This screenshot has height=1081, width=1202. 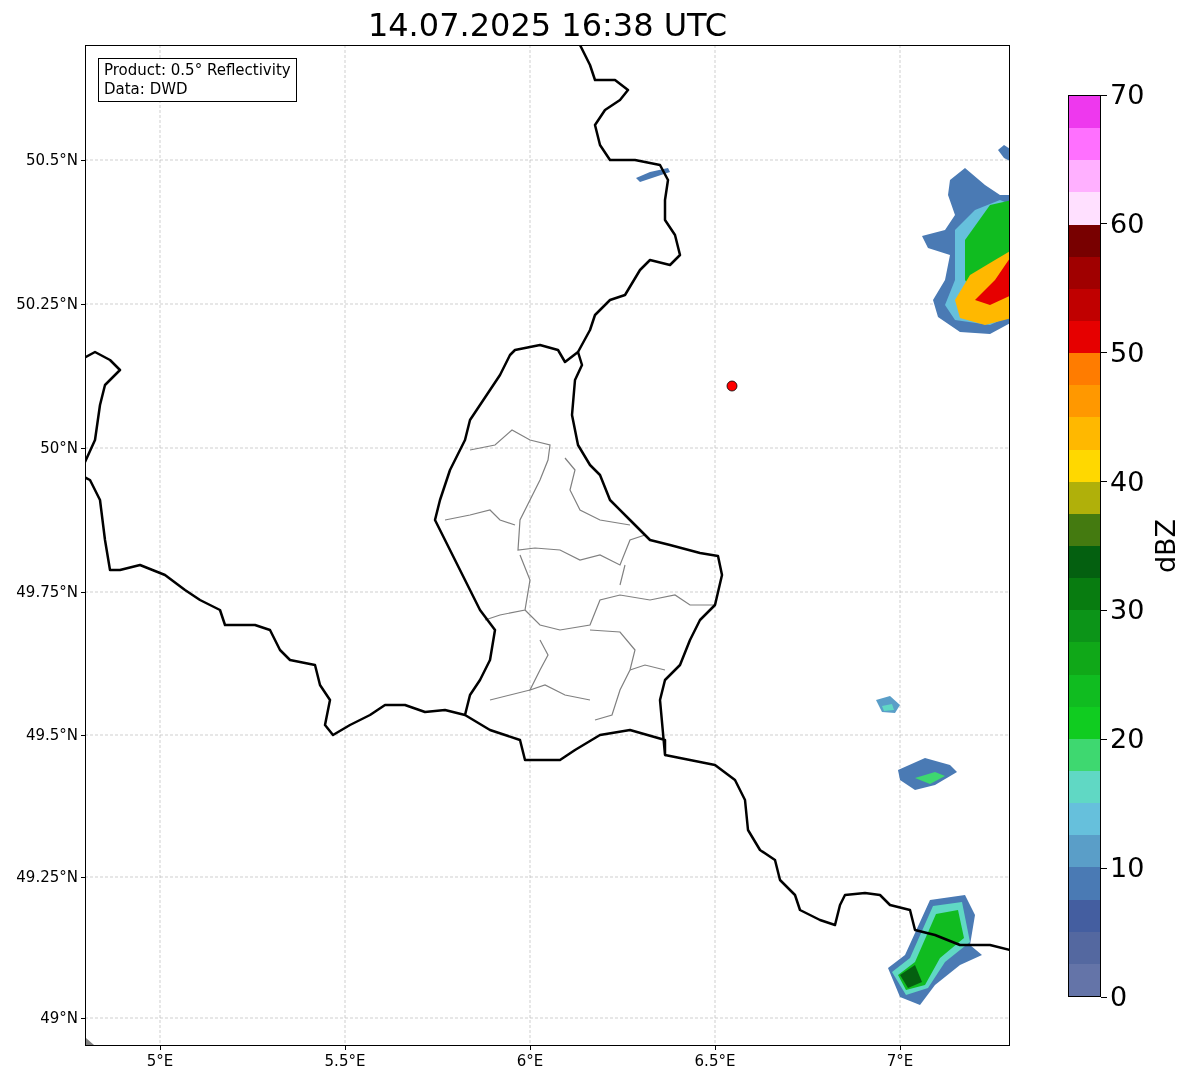 What do you see at coordinates (1127, 352) in the screenshot?
I see `colorbar-tick-label: 50` at bounding box center [1127, 352].